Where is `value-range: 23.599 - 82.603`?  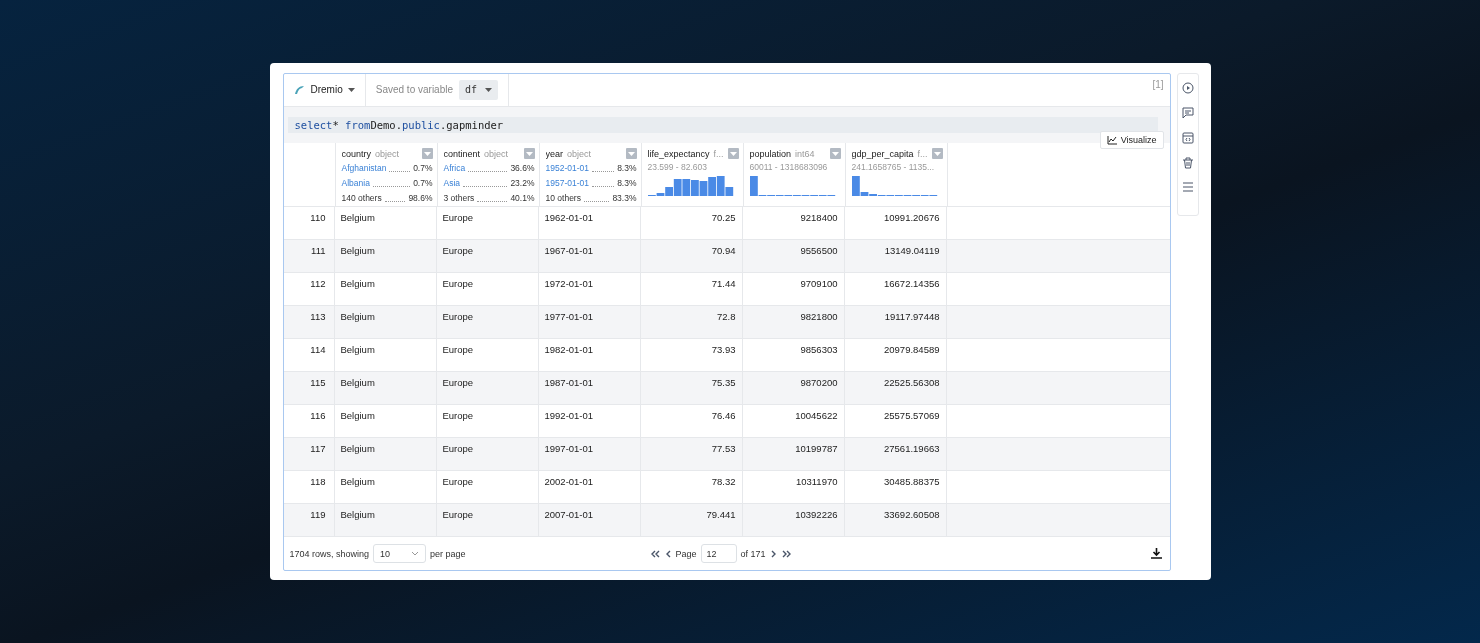
value-range: 23.599 - 82.603 is located at coordinates (678, 167).